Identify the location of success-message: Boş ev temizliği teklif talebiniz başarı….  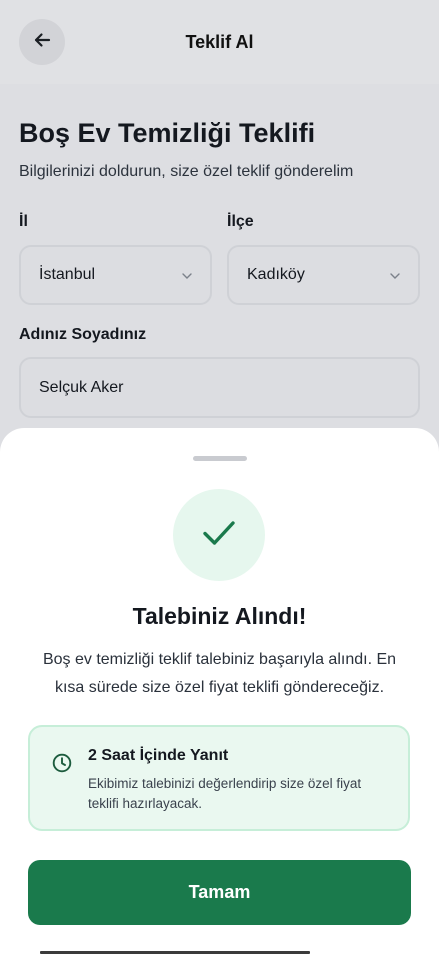
(219, 673).